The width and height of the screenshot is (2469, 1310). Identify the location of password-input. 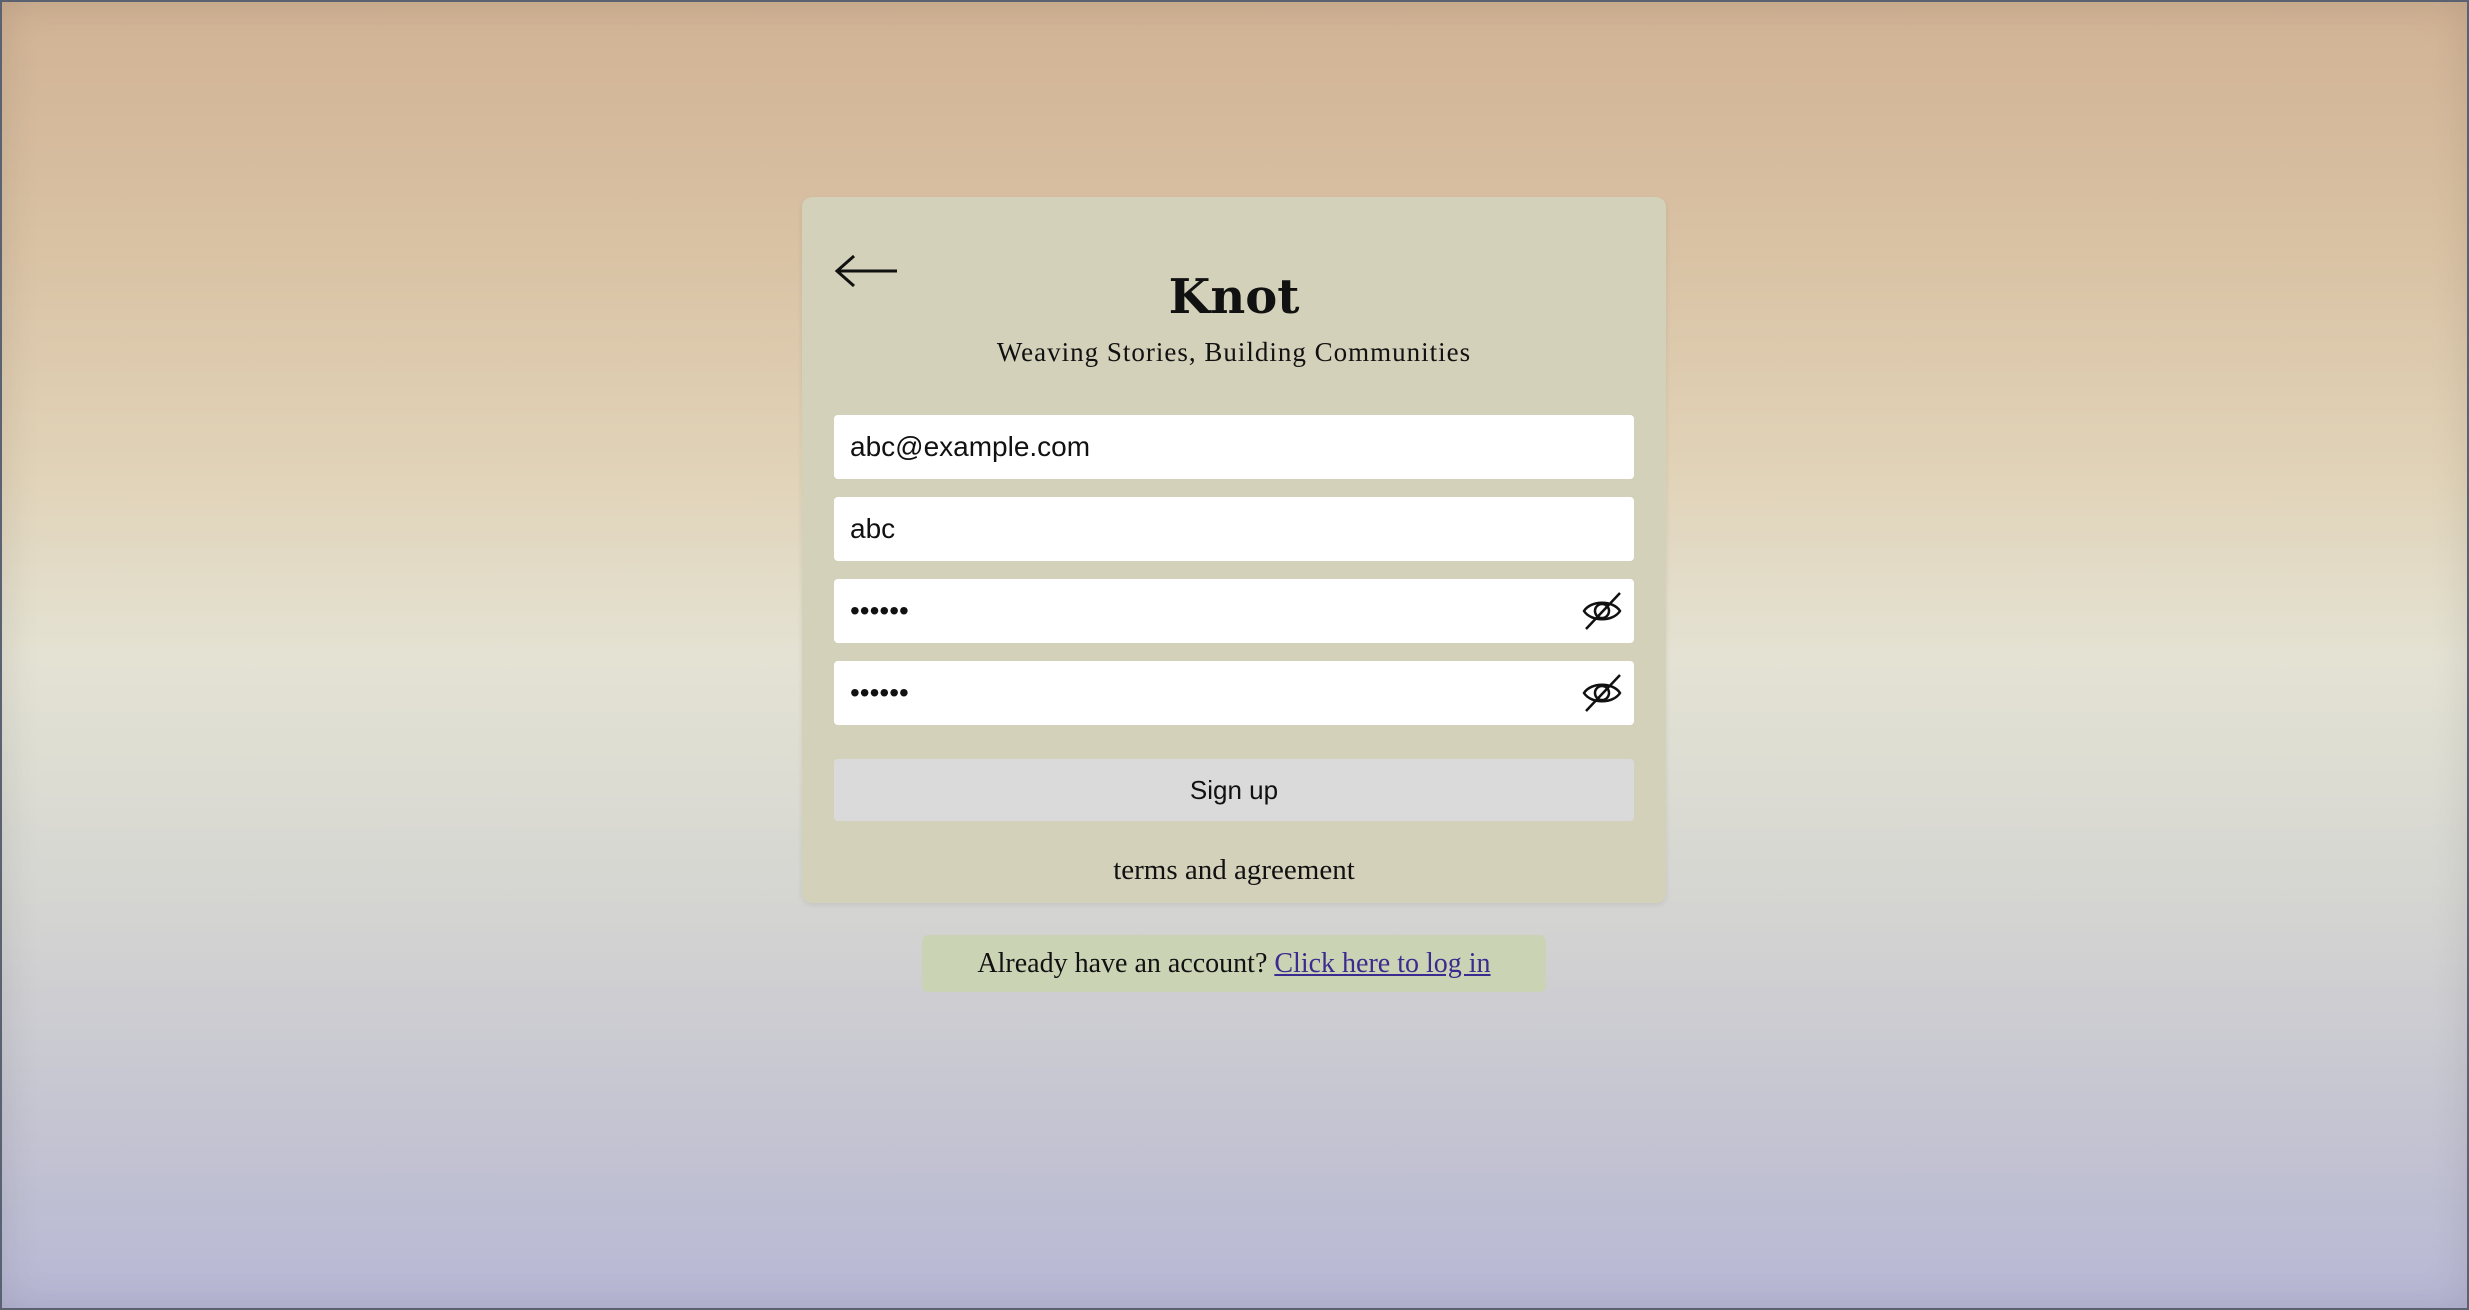
(1234, 611).